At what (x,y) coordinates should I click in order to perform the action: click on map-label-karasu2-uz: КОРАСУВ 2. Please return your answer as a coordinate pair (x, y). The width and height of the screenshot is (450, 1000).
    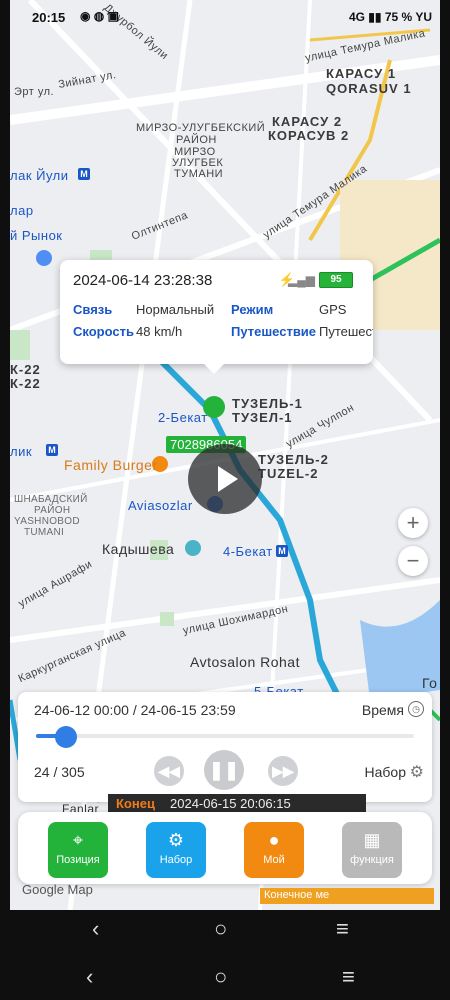
    Looking at the image, I should click on (309, 135).